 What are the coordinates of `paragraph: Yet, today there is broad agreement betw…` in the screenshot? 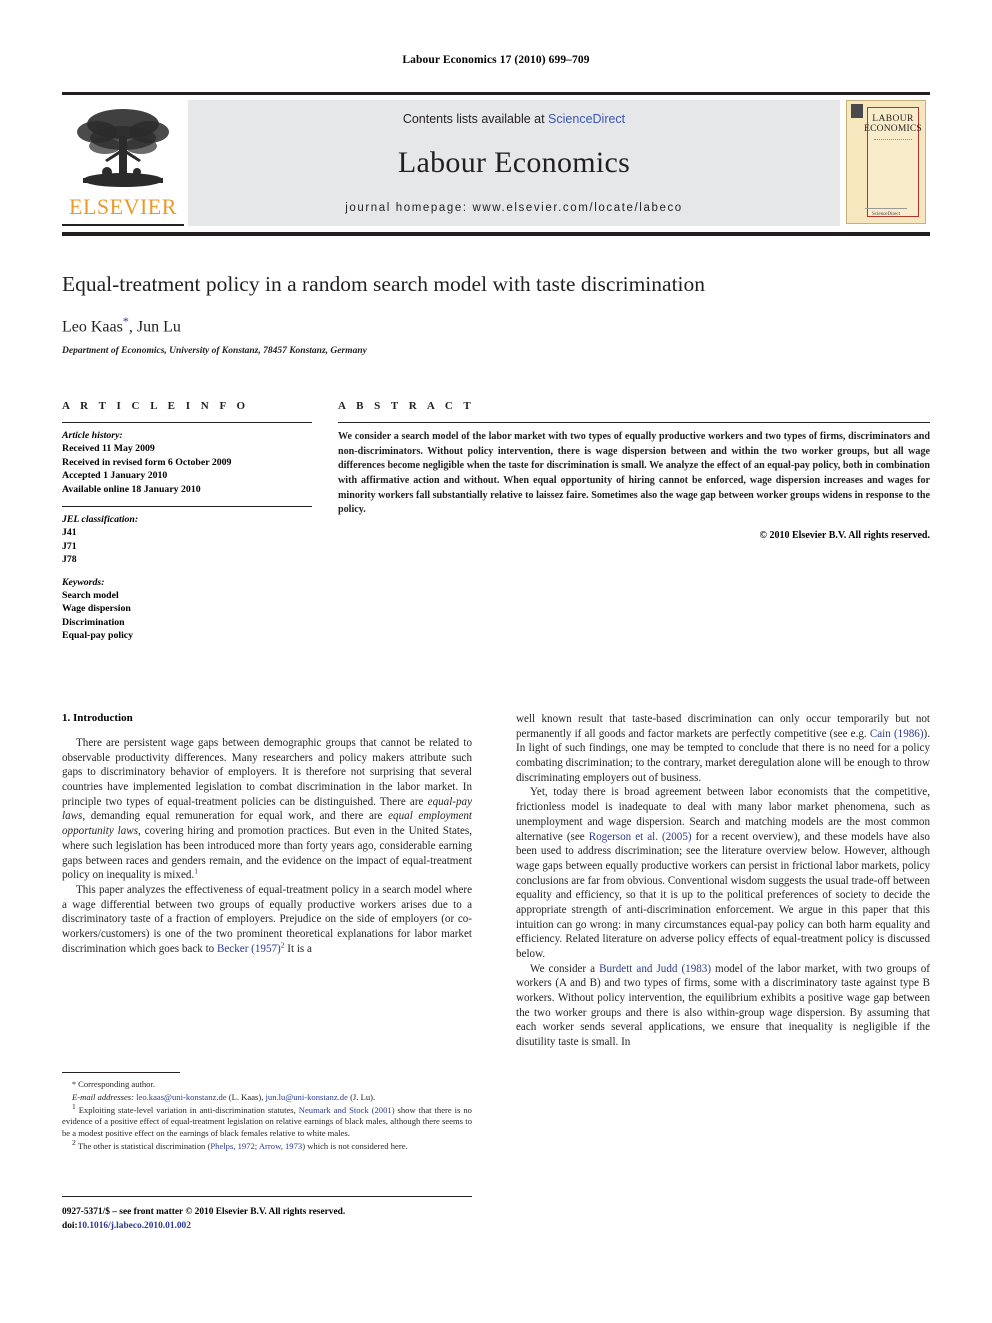 It's located at (723, 873).